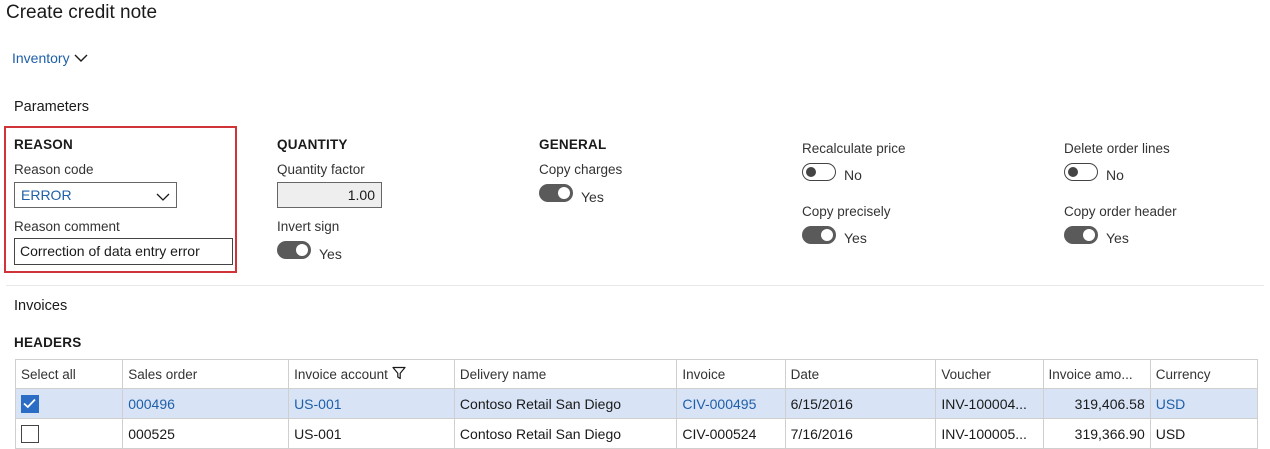 This screenshot has height=449, width=1270. I want to click on invoice-amount-cell: 319,406.58, so click(1096, 403).